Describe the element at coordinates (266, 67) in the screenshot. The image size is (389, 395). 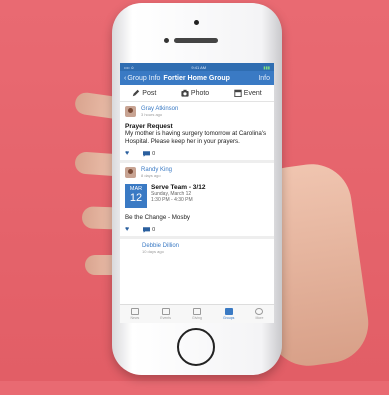
I see `battery-icon: ▮▮▮` at that location.